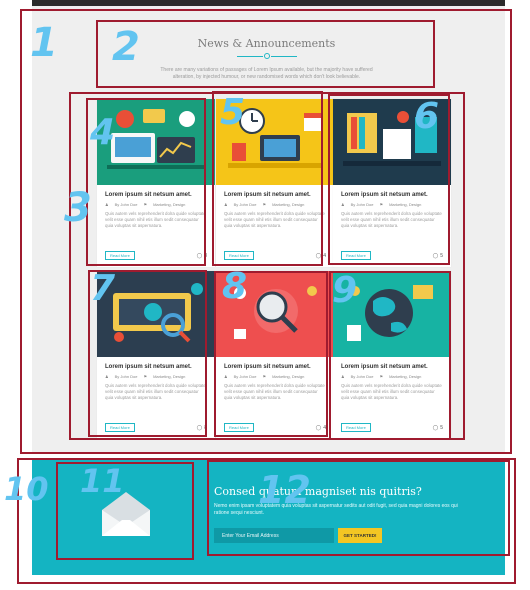 Image resolution: width=530 pixels, height=590 pixels. I want to click on annotation-label-1: 1, so click(44, 43).